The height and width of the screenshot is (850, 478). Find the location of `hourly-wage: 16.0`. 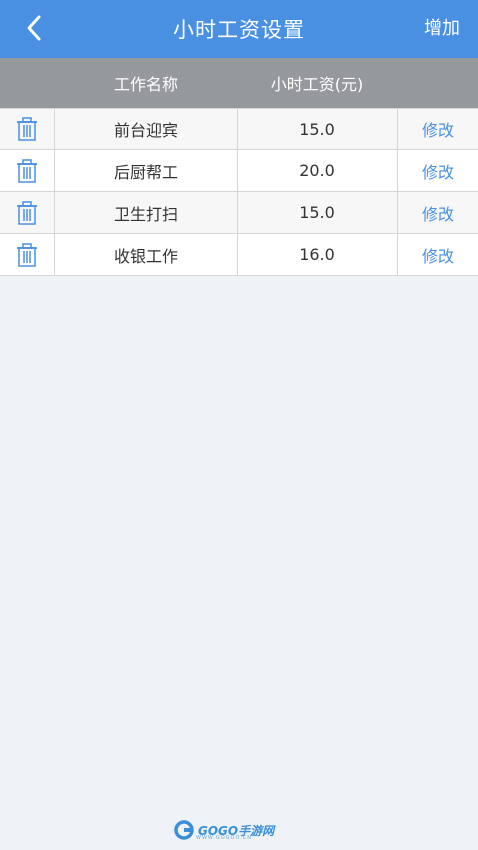

hourly-wage: 16.0 is located at coordinates (317, 254).